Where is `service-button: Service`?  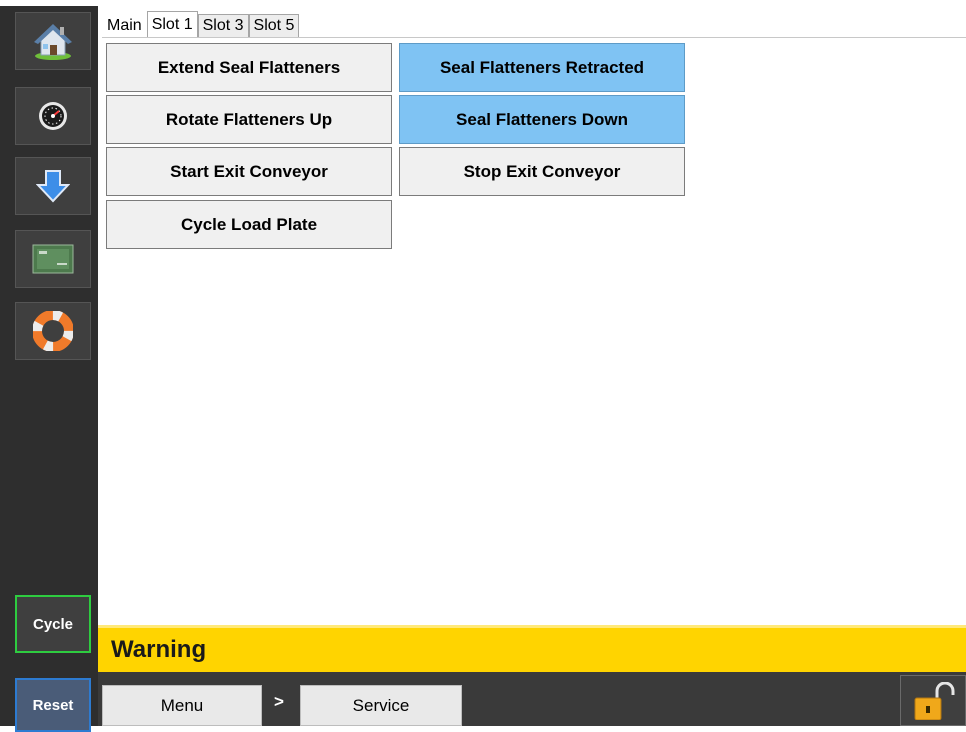
service-button: Service is located at coordinates (381, 705).